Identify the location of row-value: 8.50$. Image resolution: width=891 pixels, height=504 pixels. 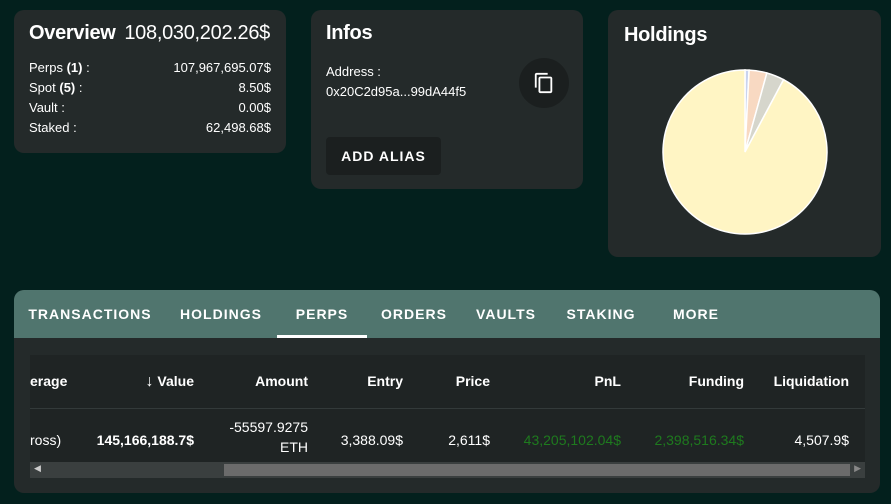
(254, 87).